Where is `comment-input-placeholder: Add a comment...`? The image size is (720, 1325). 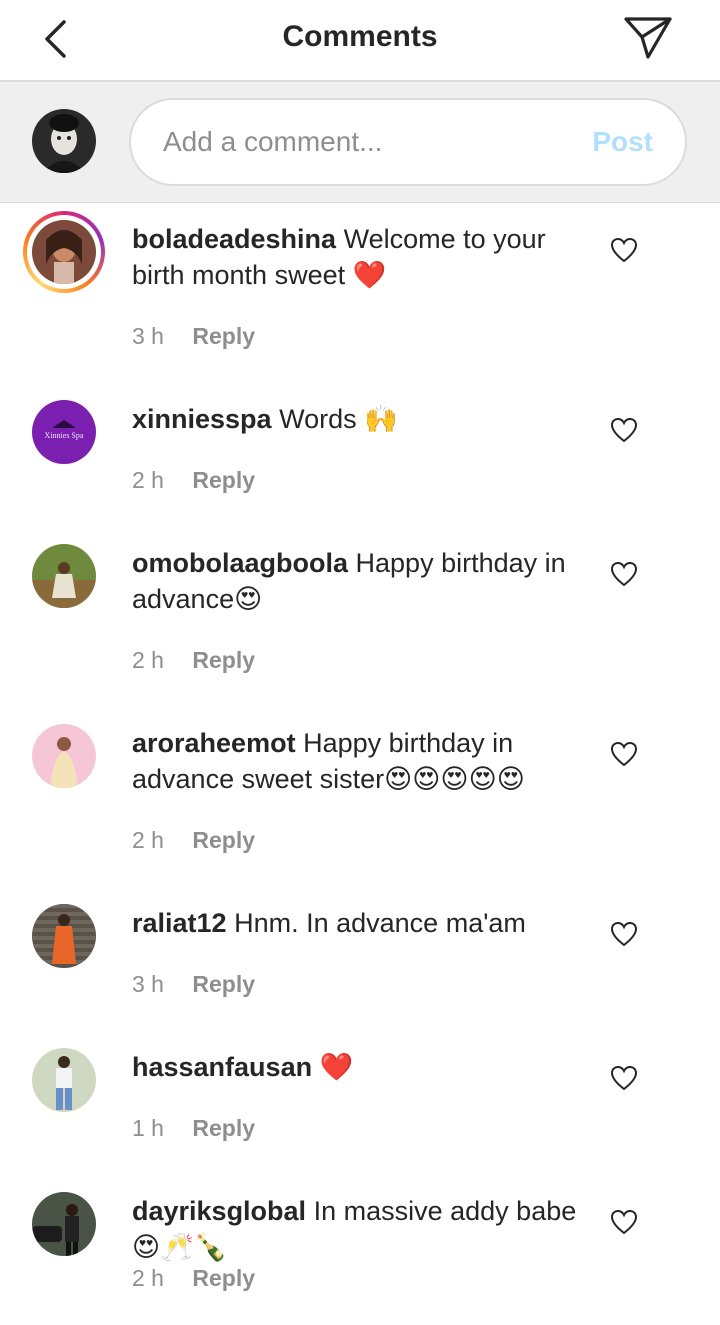
comment-input-placeholder: Add a comment... is located at coordinates (273, 141).